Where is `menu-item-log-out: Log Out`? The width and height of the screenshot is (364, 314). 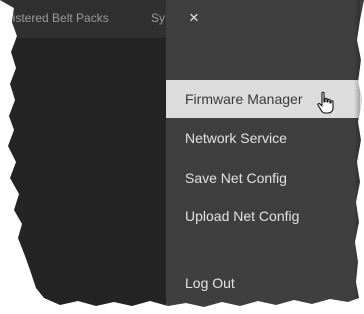 menu-item-log-out: Log Out is located at coordinates (265, 283).